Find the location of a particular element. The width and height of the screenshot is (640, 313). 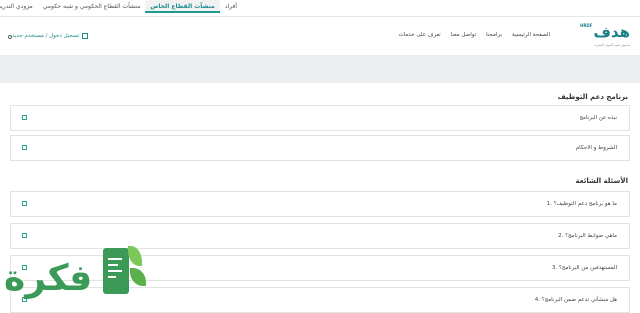

logo-subtitle: صندوق تنمية الموارد البشرية is located at coordinates (612, 45).